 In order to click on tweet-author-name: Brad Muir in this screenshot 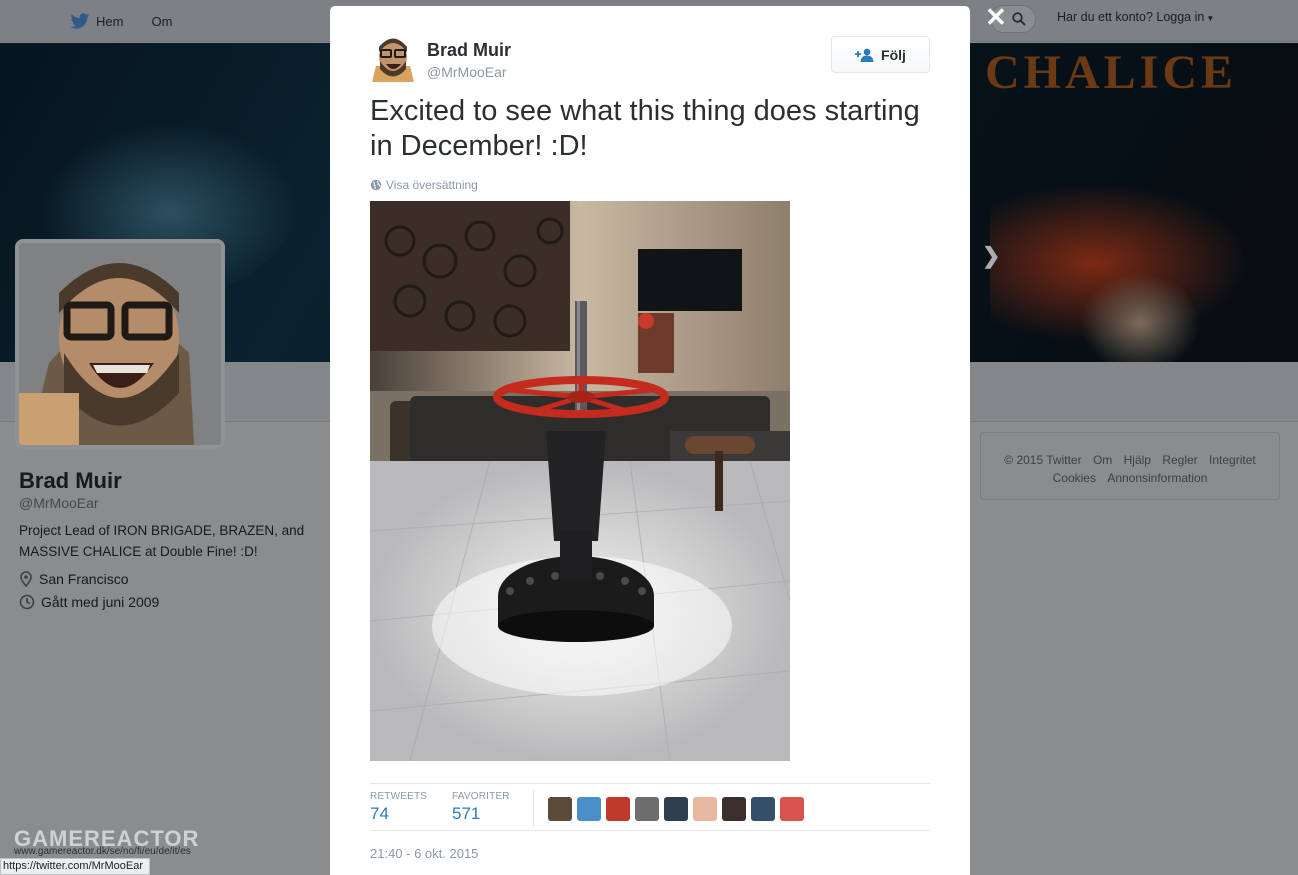, I will do `click(469, 50)`.